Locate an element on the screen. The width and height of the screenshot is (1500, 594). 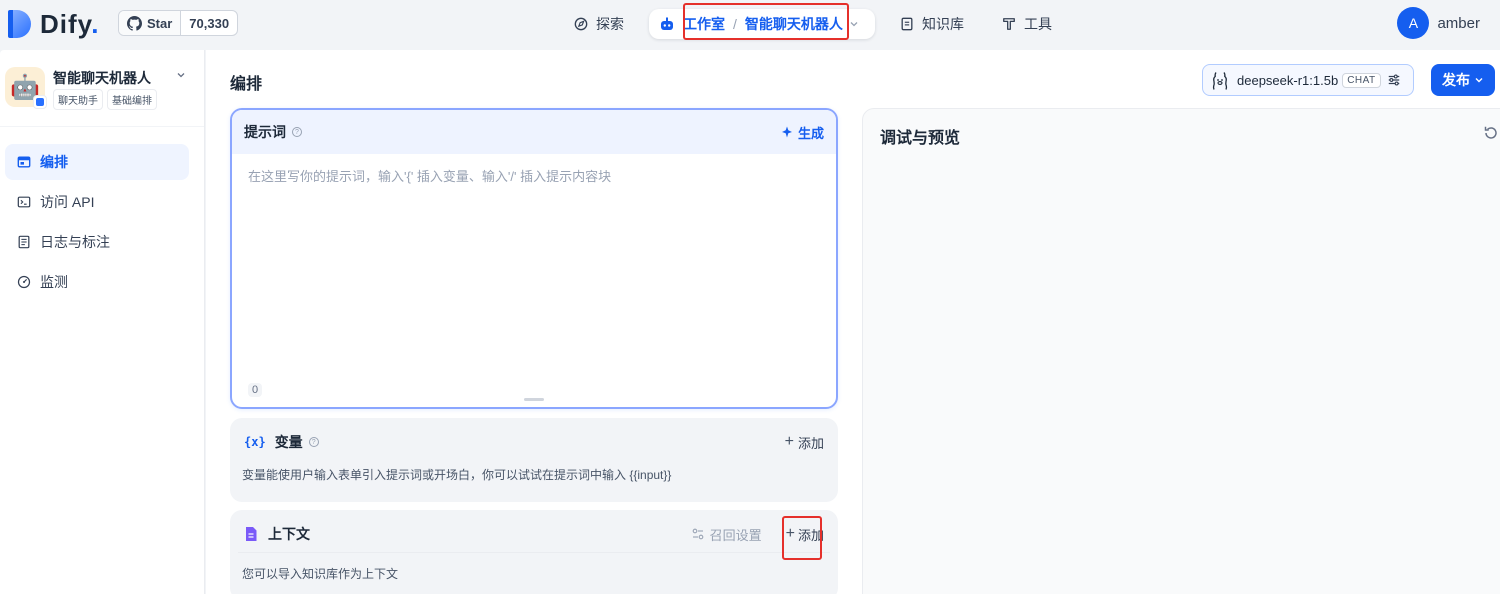
plus-icon: + is located at coordinates (789, 441).